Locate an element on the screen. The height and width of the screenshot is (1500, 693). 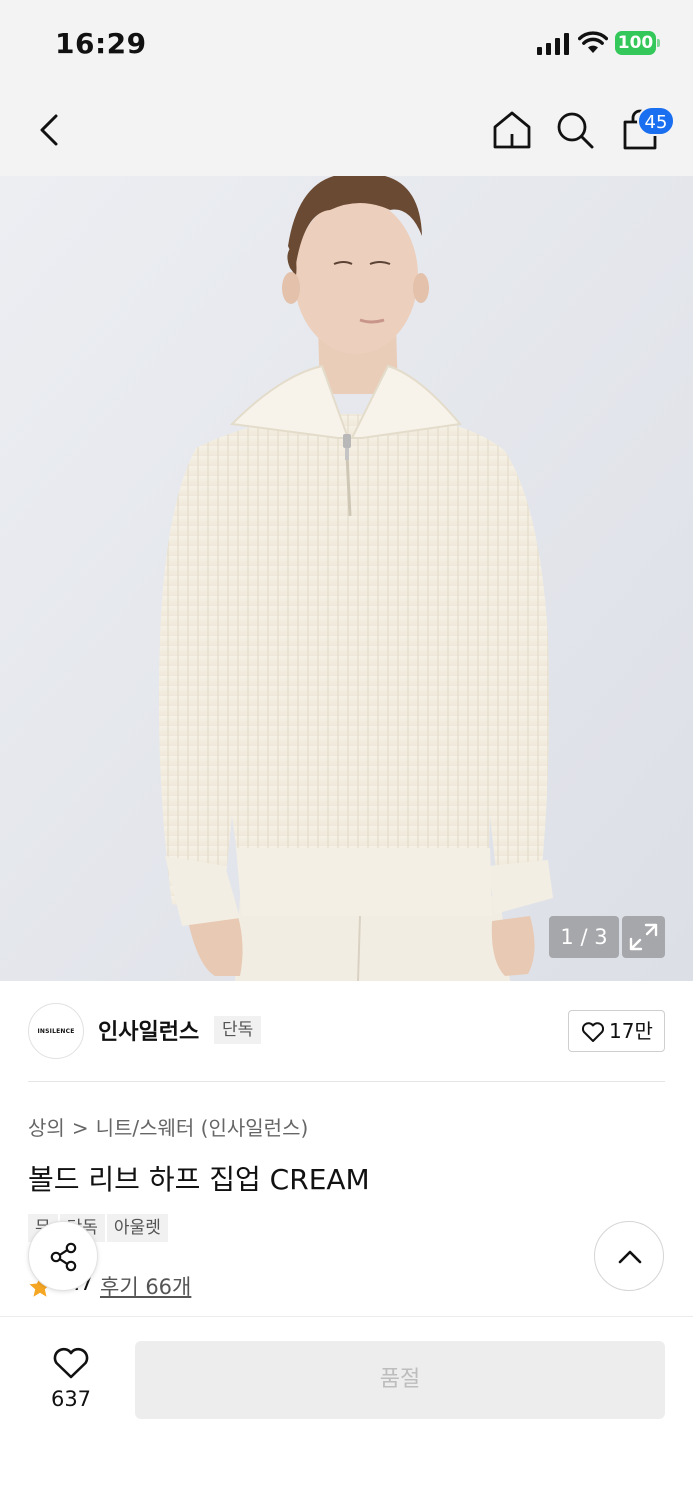
expand-icon is located at coordinates (643, 937).